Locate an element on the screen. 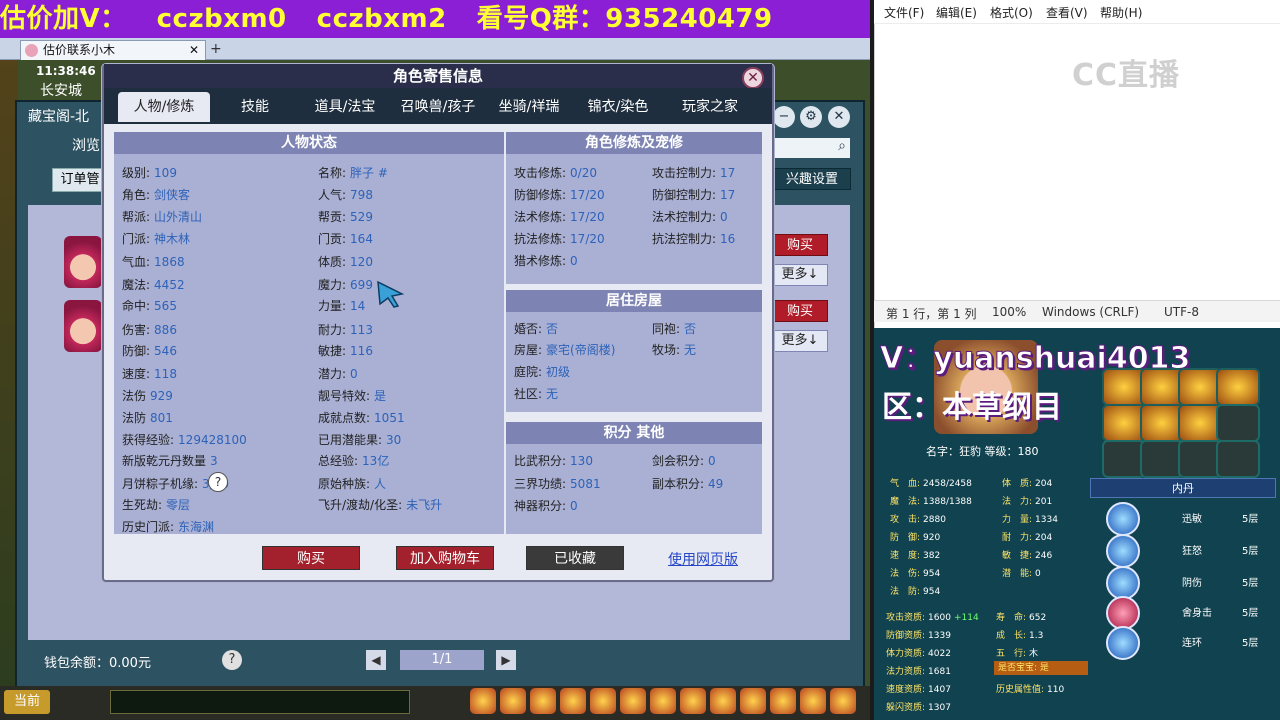  settings-gear-icon: ⚙ is located at coordinates (811, 117).